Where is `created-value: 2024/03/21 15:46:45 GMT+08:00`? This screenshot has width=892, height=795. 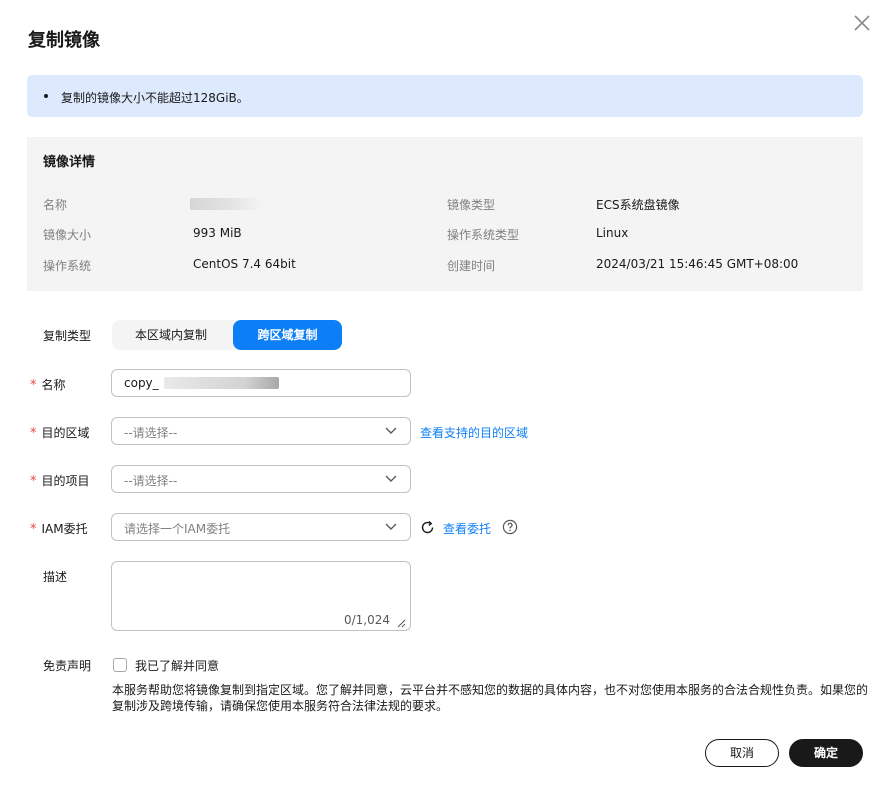 created-value: 2024/03/21 15:46:45 GMT+08:00 is located at coordinates (697, 264).